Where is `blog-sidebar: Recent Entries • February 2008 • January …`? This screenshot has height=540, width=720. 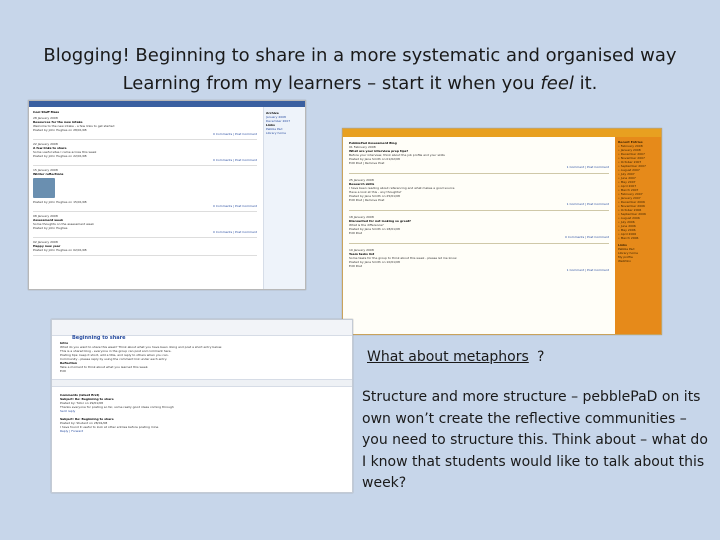
blog-sidebar: Recent Entries • February 2008 • January … is located at coordinates (638, 235).